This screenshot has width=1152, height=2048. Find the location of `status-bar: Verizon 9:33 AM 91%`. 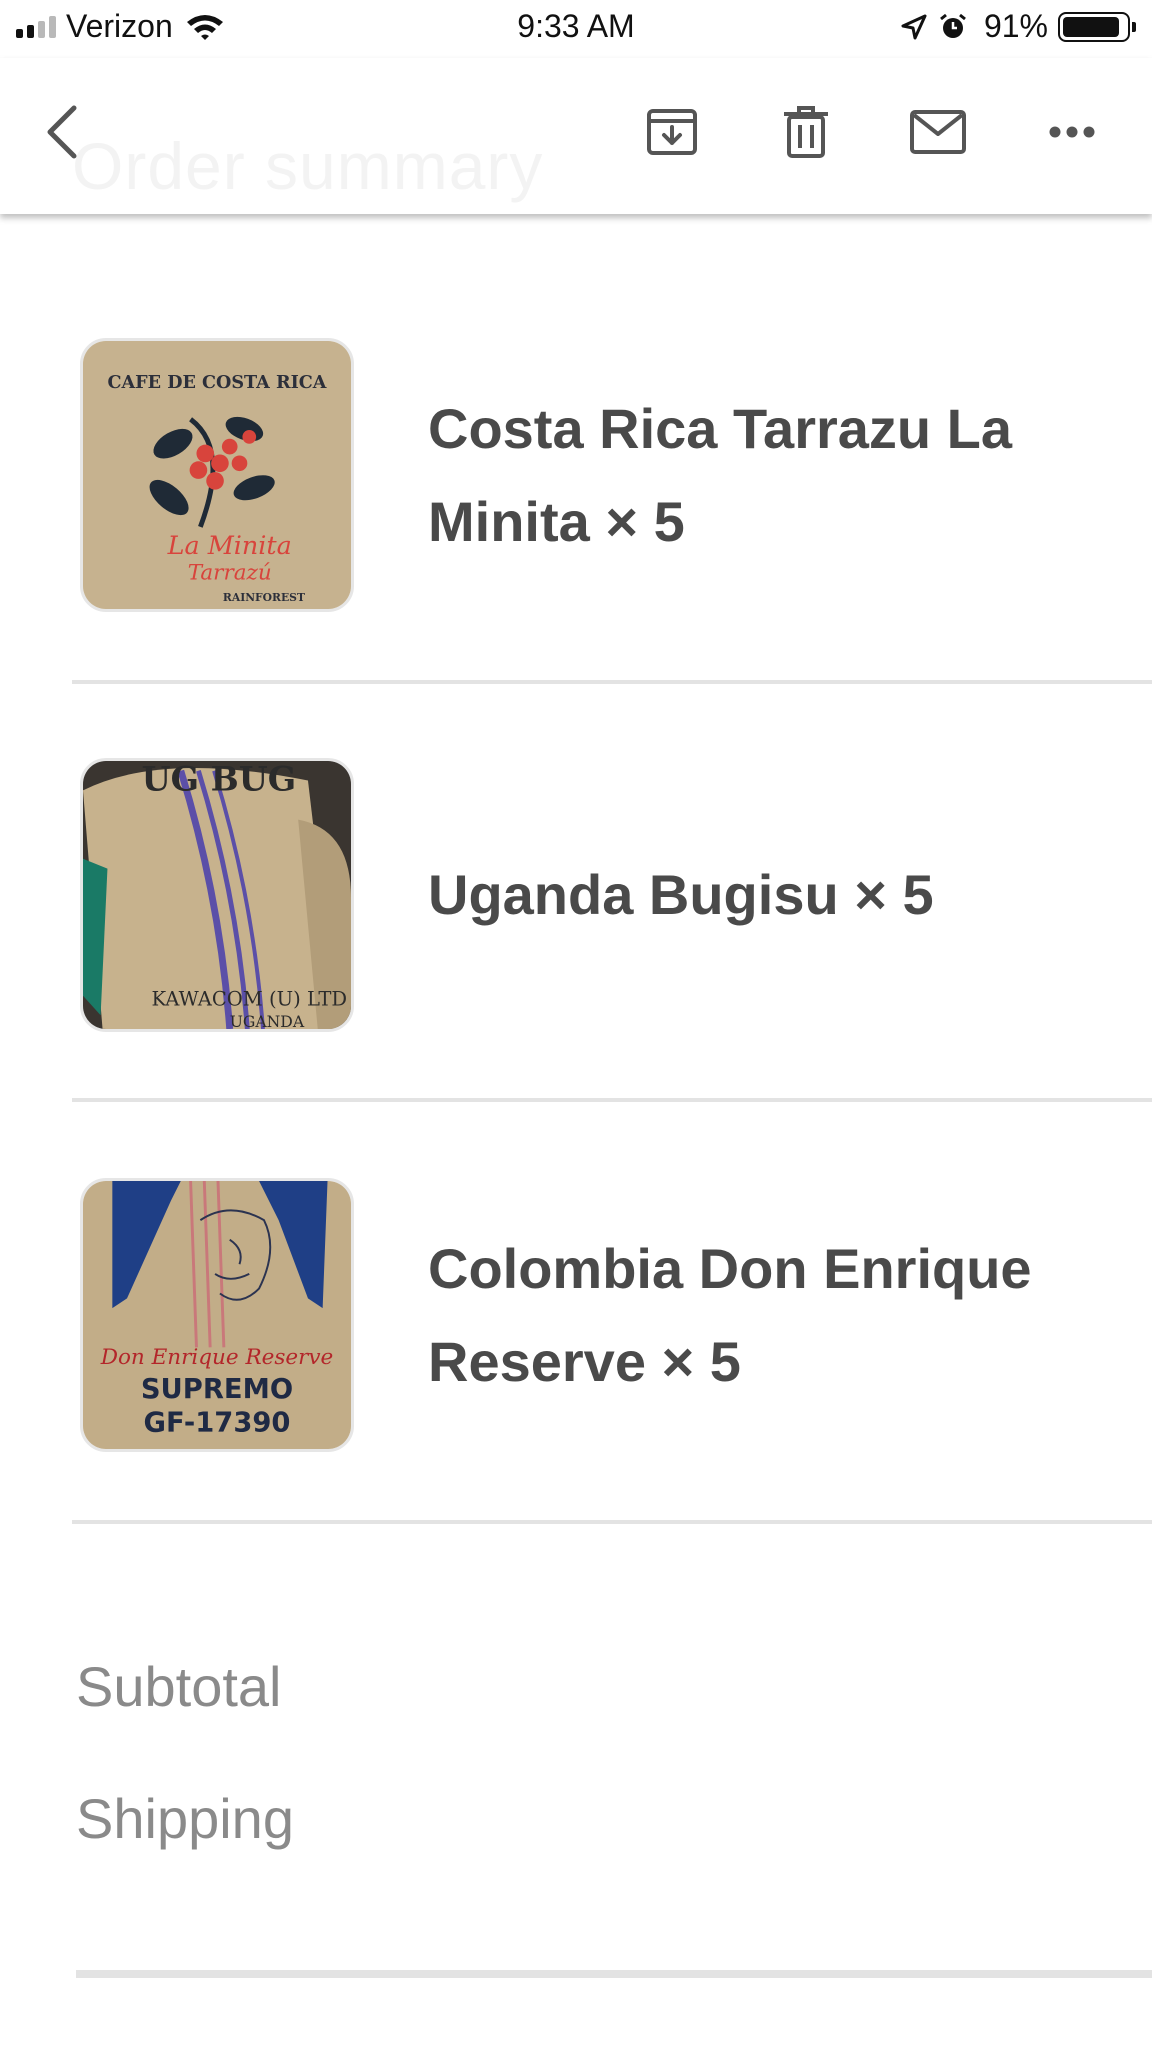

status-bar: Verizon 9:33 AM 91% is located at coordinates (576, 29).